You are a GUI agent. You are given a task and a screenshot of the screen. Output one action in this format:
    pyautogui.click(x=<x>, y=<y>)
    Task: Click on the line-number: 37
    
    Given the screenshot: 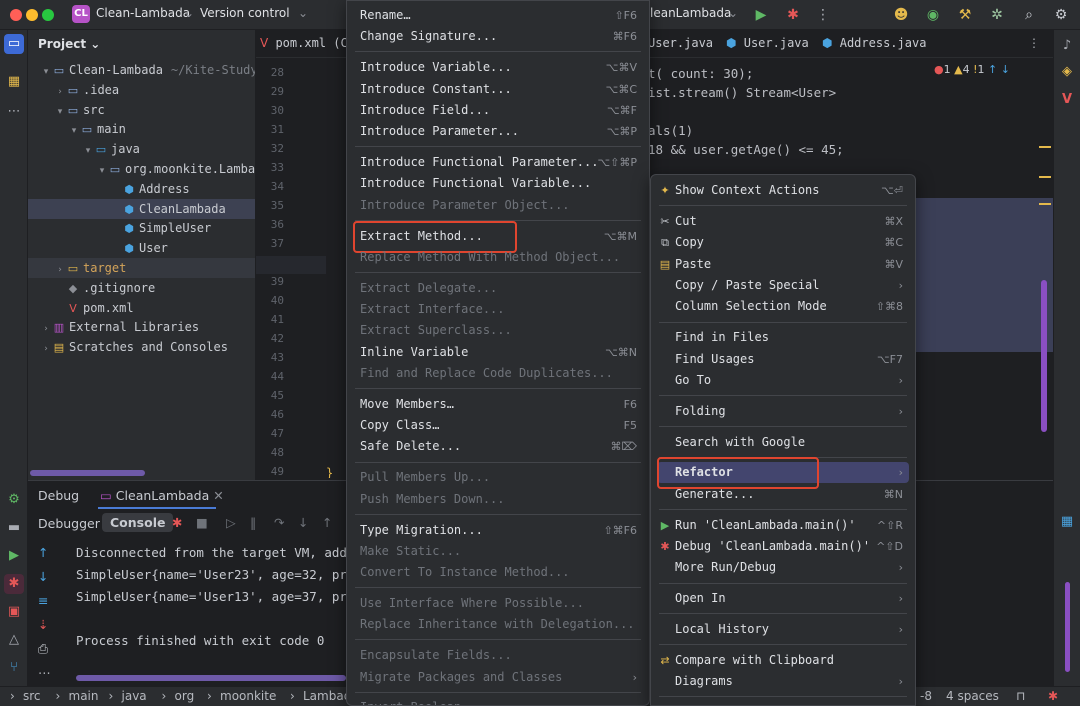 What is the action you would take?
    pyautogui.click(x=270, y=243)
    